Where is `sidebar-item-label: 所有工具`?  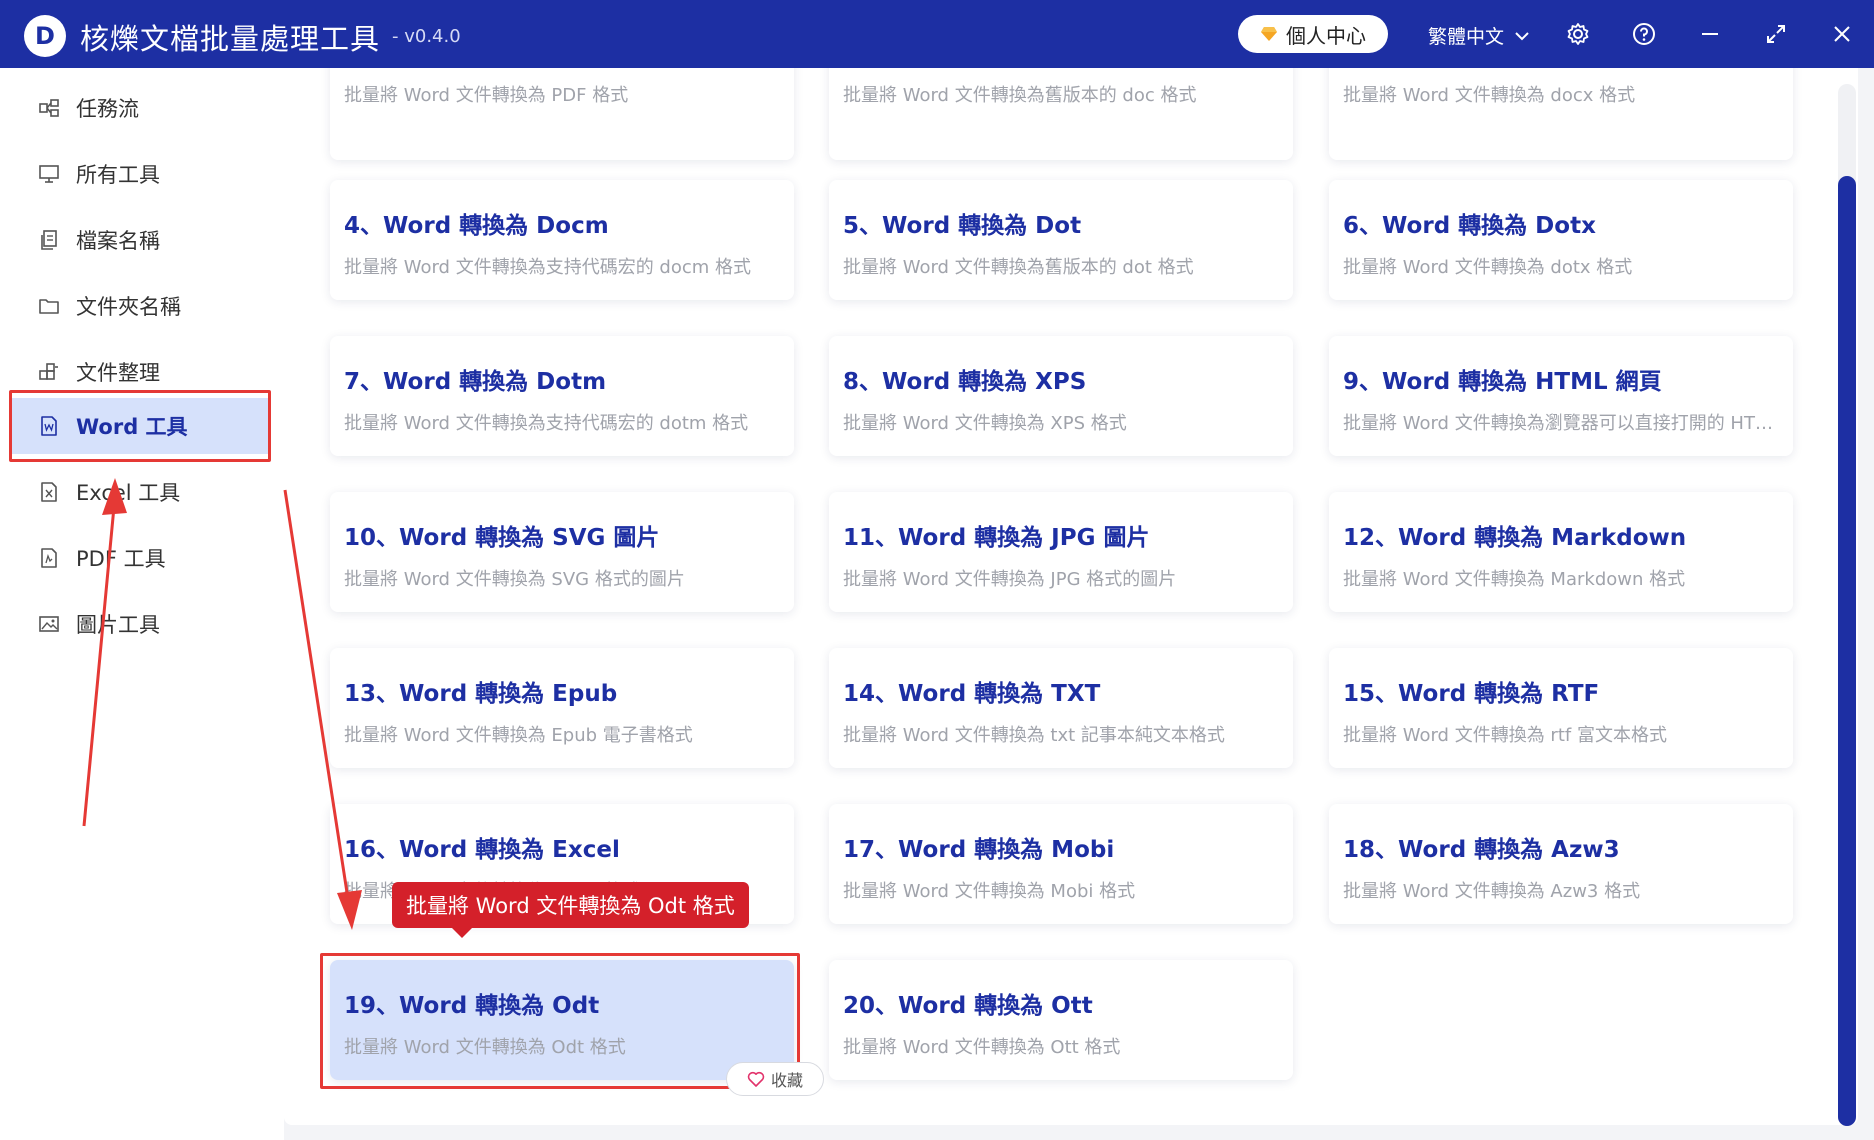
sidebar-item-label: 所有工具 is located at coordinates (118, 175).